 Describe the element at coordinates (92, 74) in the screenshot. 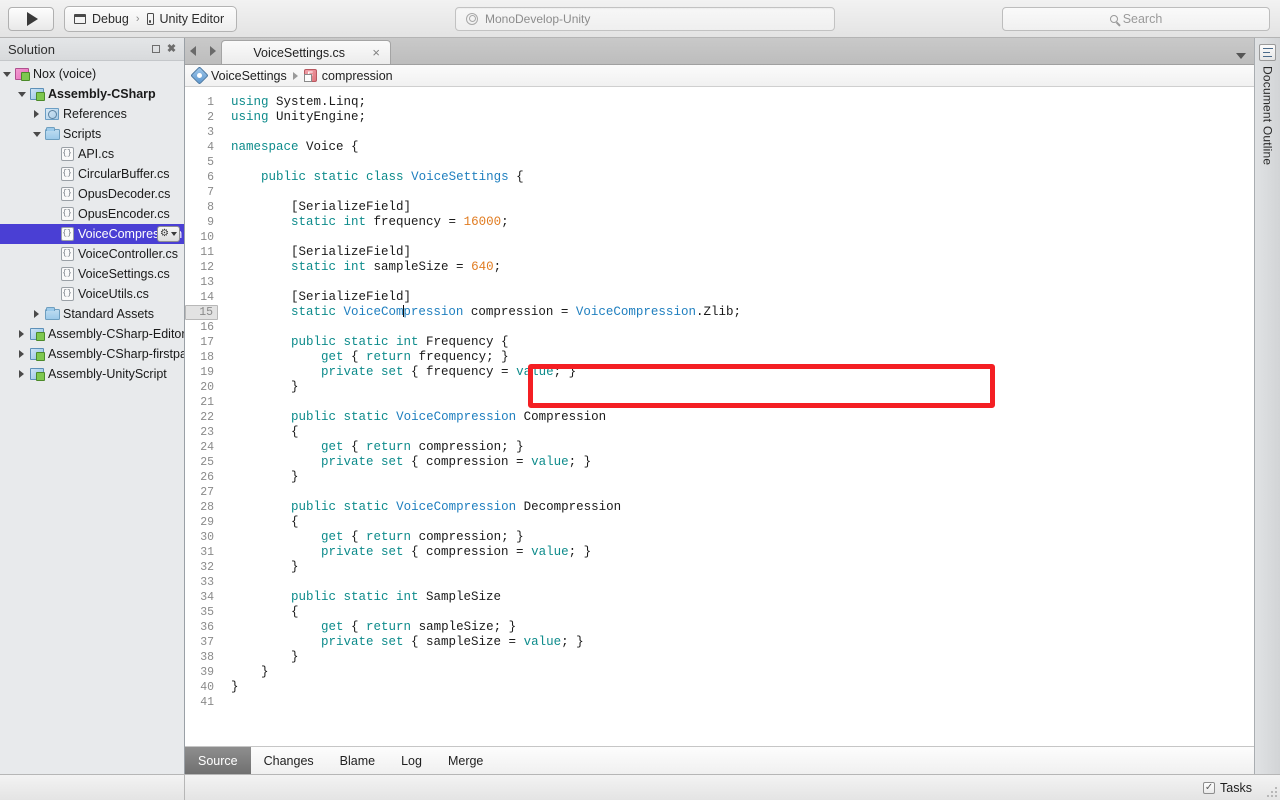

I see `tree-item: Nox (voice)` at that location.